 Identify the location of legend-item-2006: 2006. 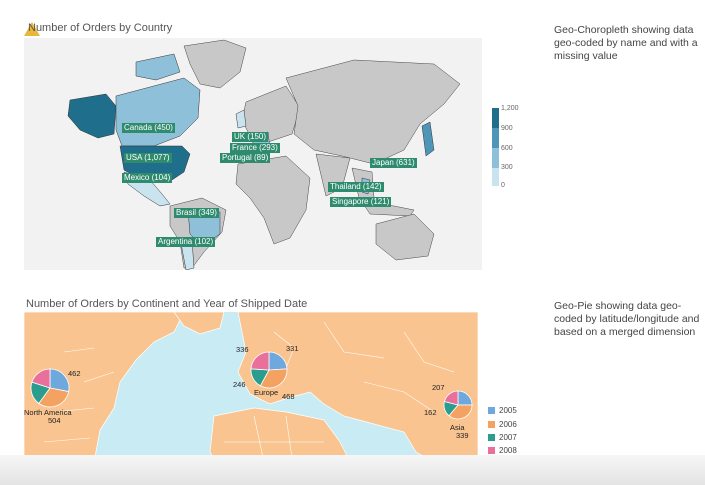
(502, 424).